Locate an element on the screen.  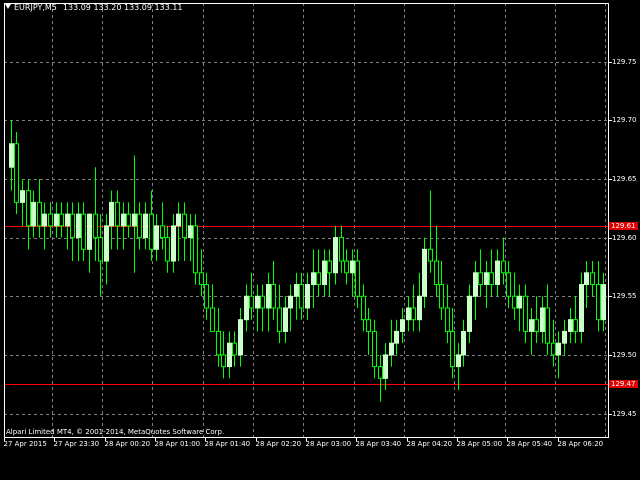
y-tick-label: 129.55 is located at coordinates (624, 295).